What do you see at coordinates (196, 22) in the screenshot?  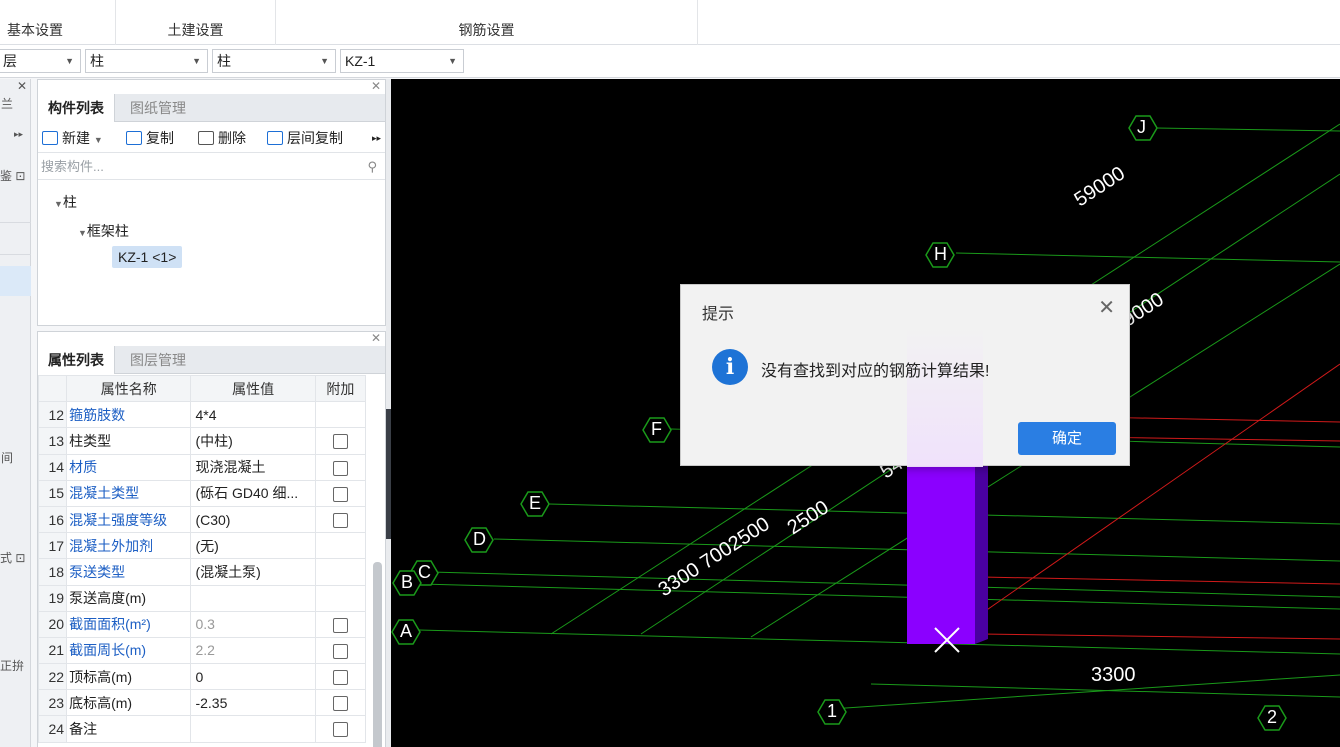 I see `menu-group-civil: 土建设置` at bounding box center [196, 22].